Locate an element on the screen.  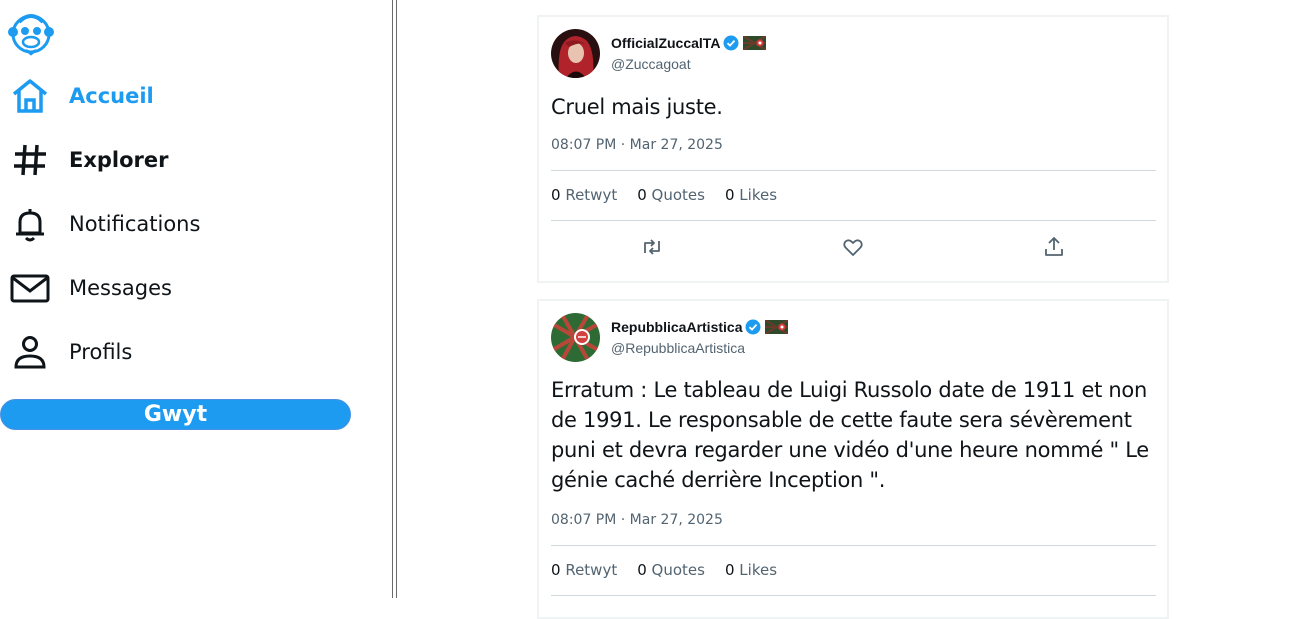
bell-icon is located at coordinates (30, 224).